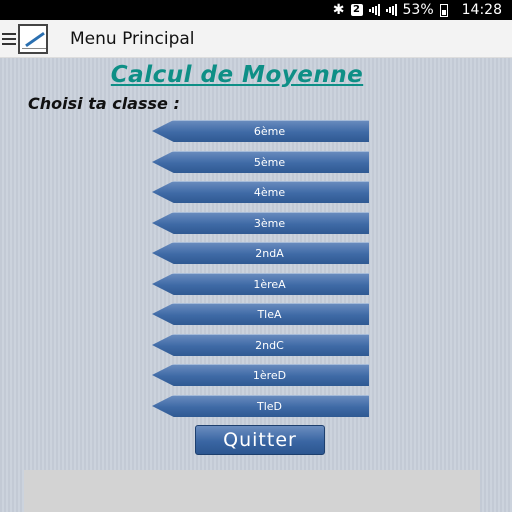 This screenshot has width=512, height=512. Describe the element at coordinates (374, 10) in the screenshot. I see `signal-icon` at that location.